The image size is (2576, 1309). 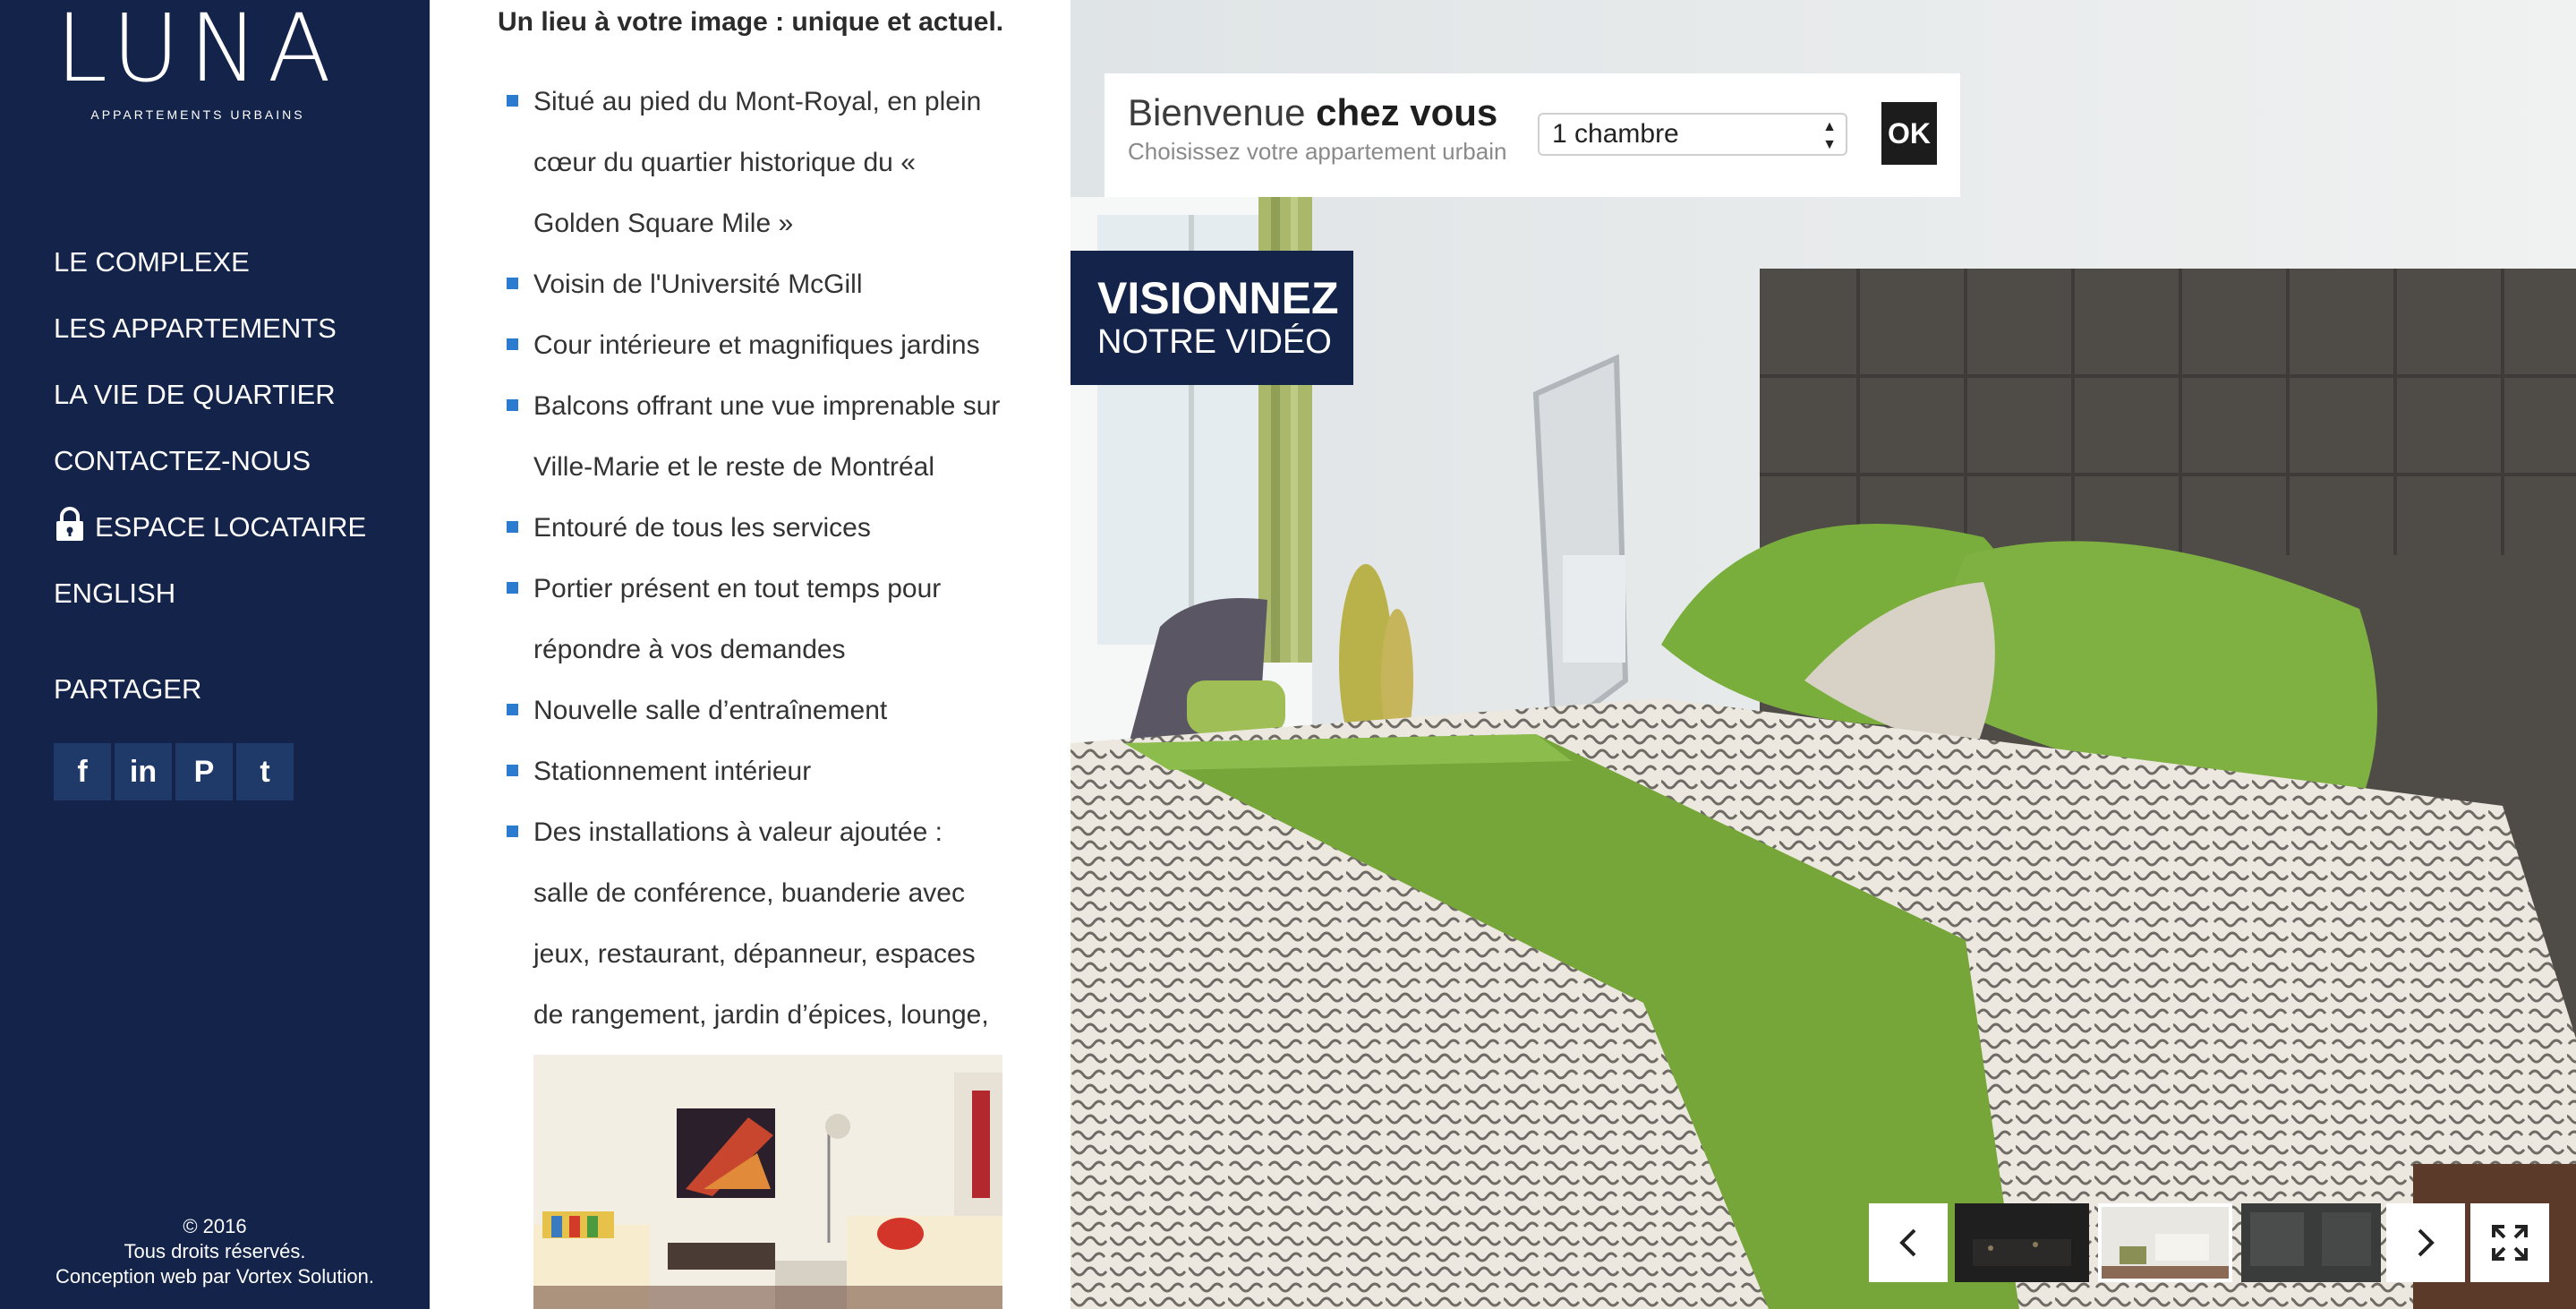 What do you see at coordinates (1909, 133) in the screenshot?
I see `ok-button: OK` at bounding box center [1909, 133].